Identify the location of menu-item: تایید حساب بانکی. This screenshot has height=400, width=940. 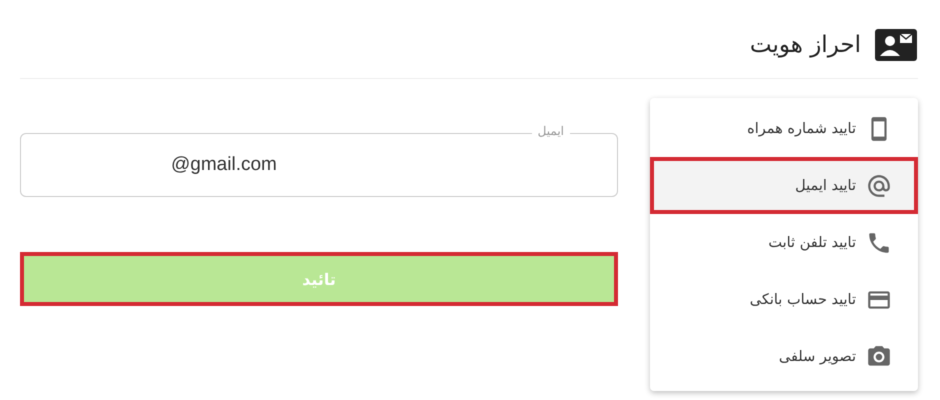
(784, 299).